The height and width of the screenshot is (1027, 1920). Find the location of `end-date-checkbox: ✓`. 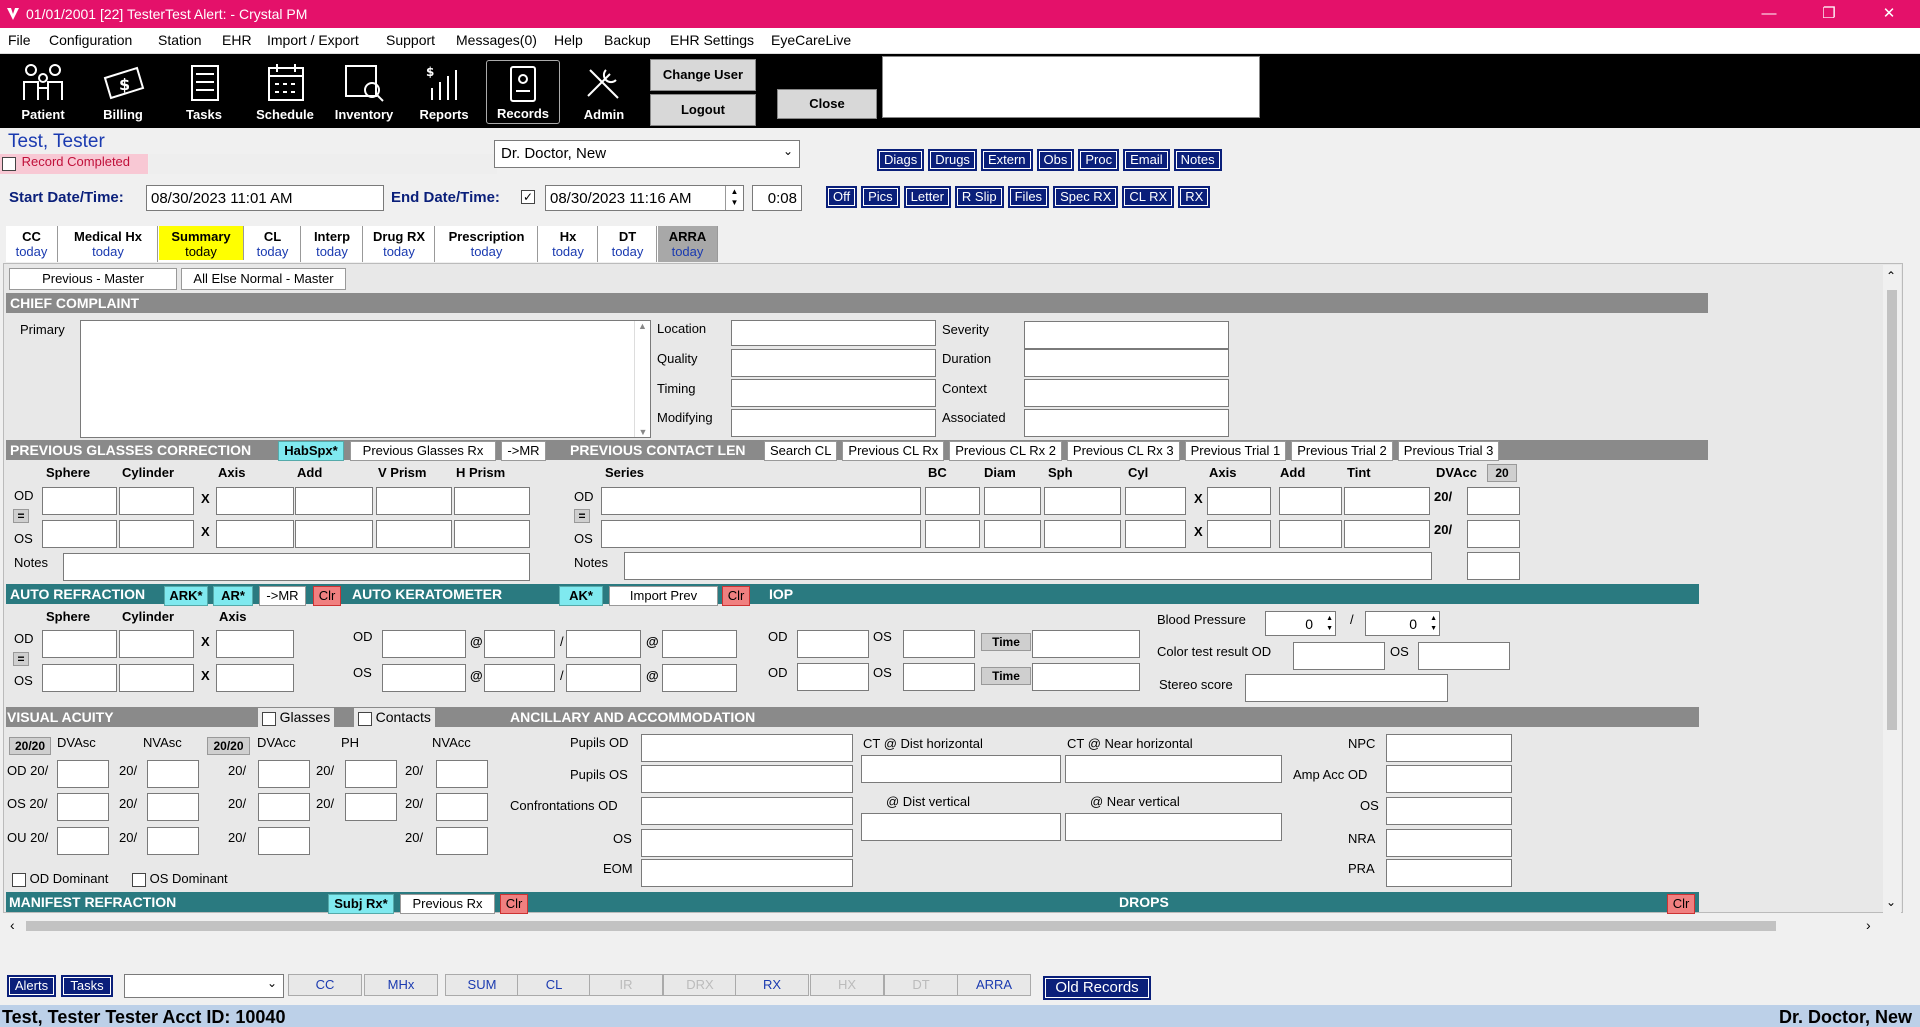

end-date-checkbox: ✓ is located at coordinates (528, 197).